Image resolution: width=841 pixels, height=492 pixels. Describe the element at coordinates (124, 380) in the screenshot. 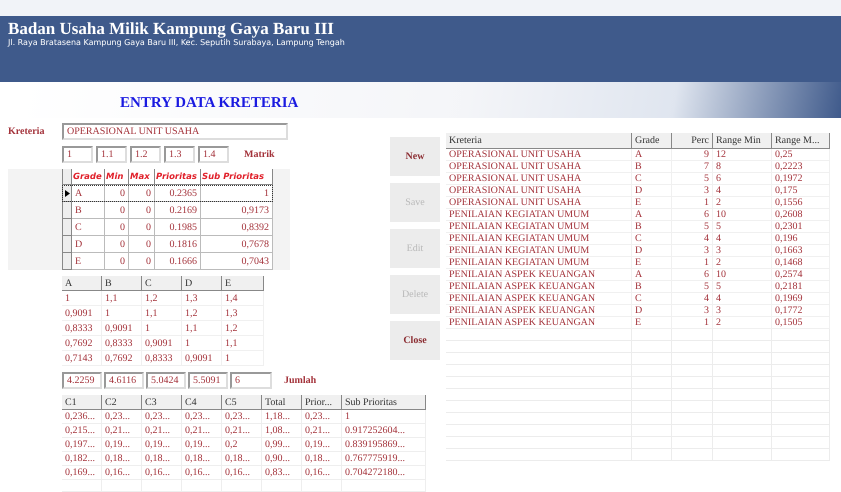

I see `sum-field: 4.6116` at that location.